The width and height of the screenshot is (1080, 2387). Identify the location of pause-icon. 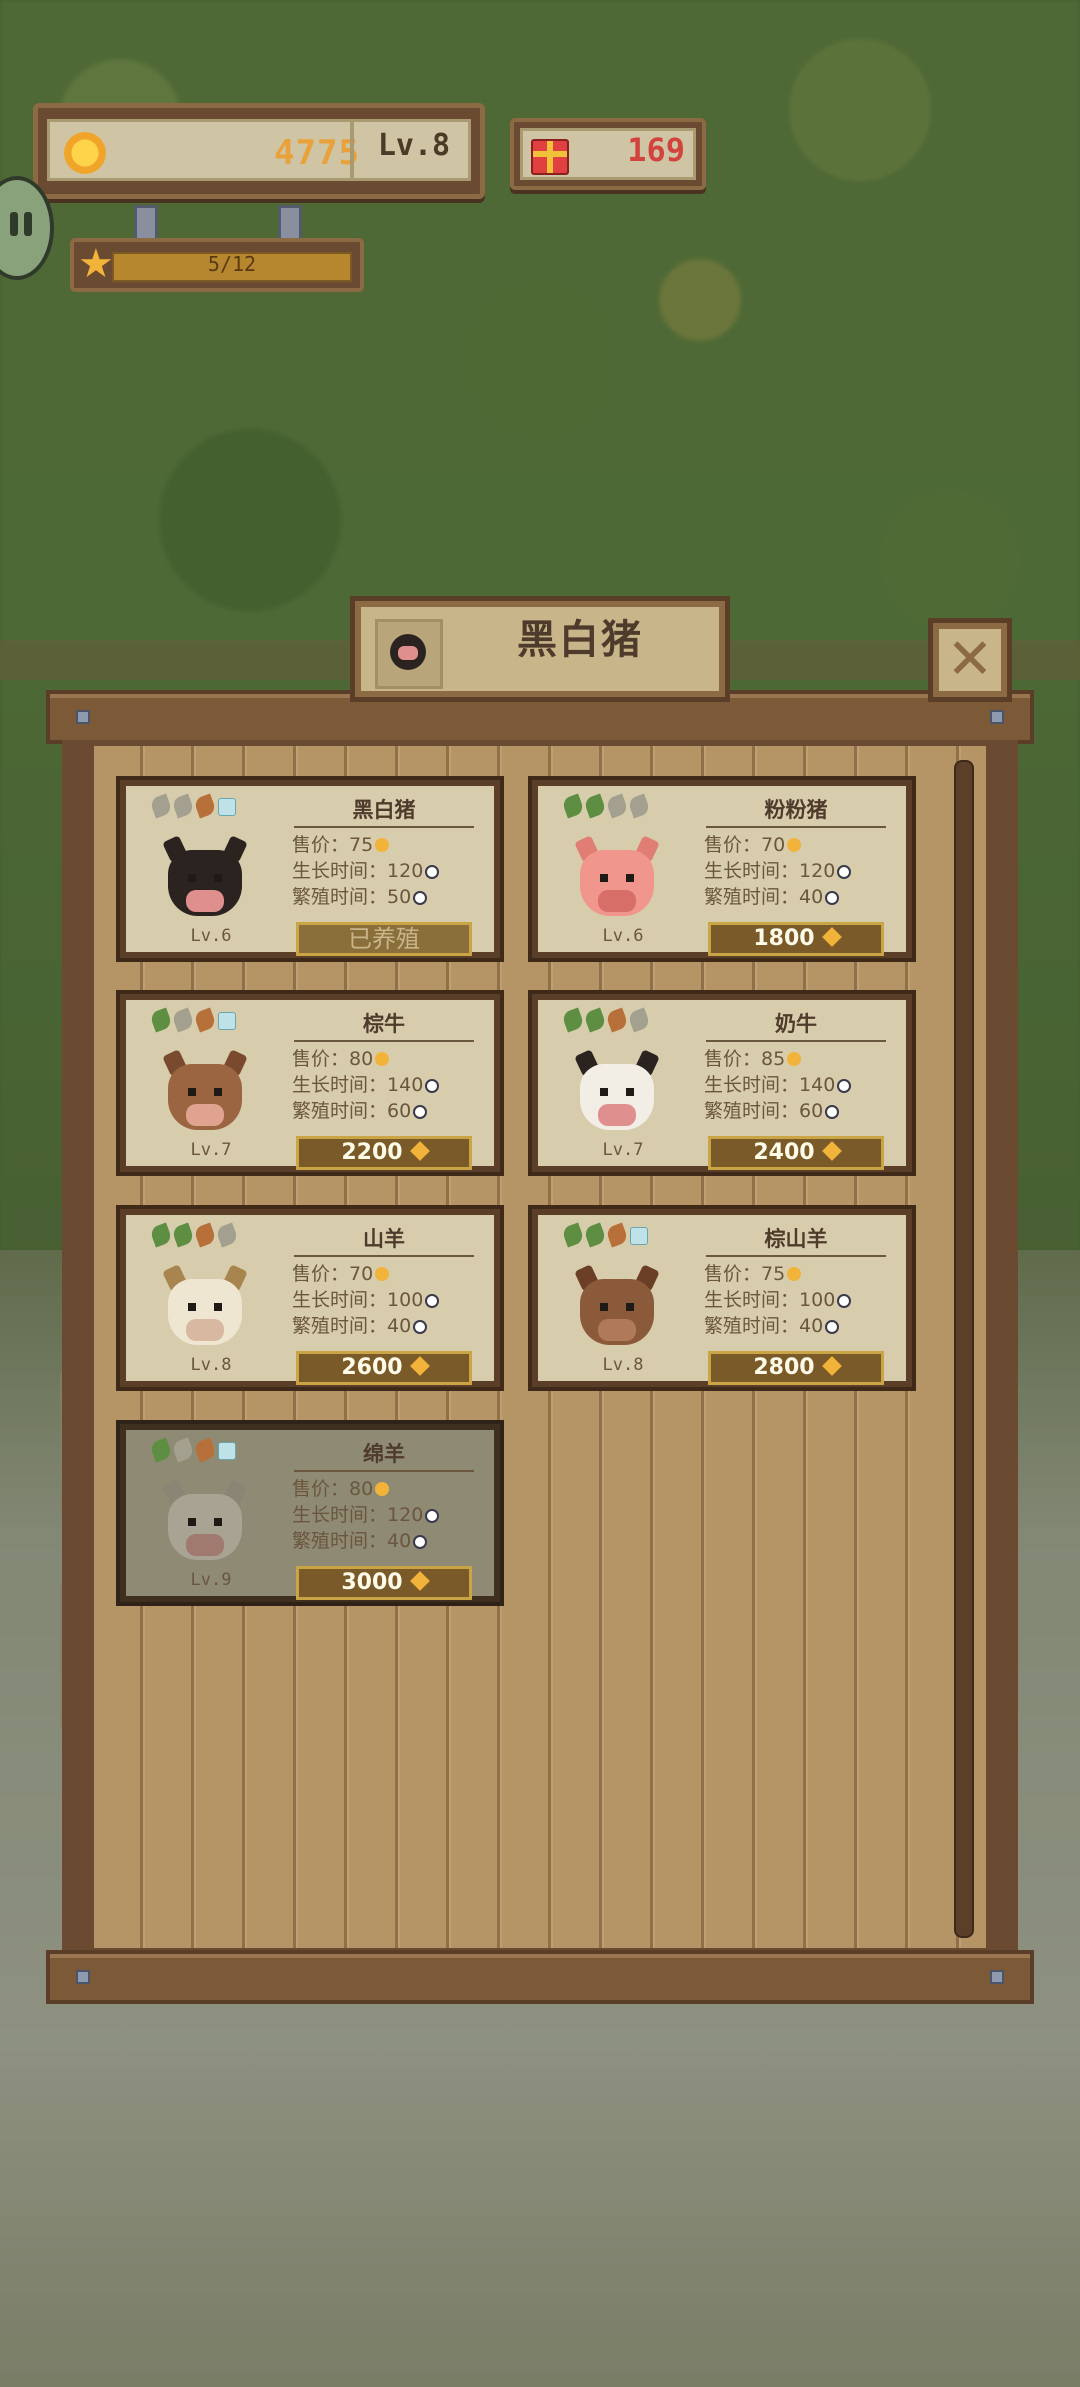
(14, 224).